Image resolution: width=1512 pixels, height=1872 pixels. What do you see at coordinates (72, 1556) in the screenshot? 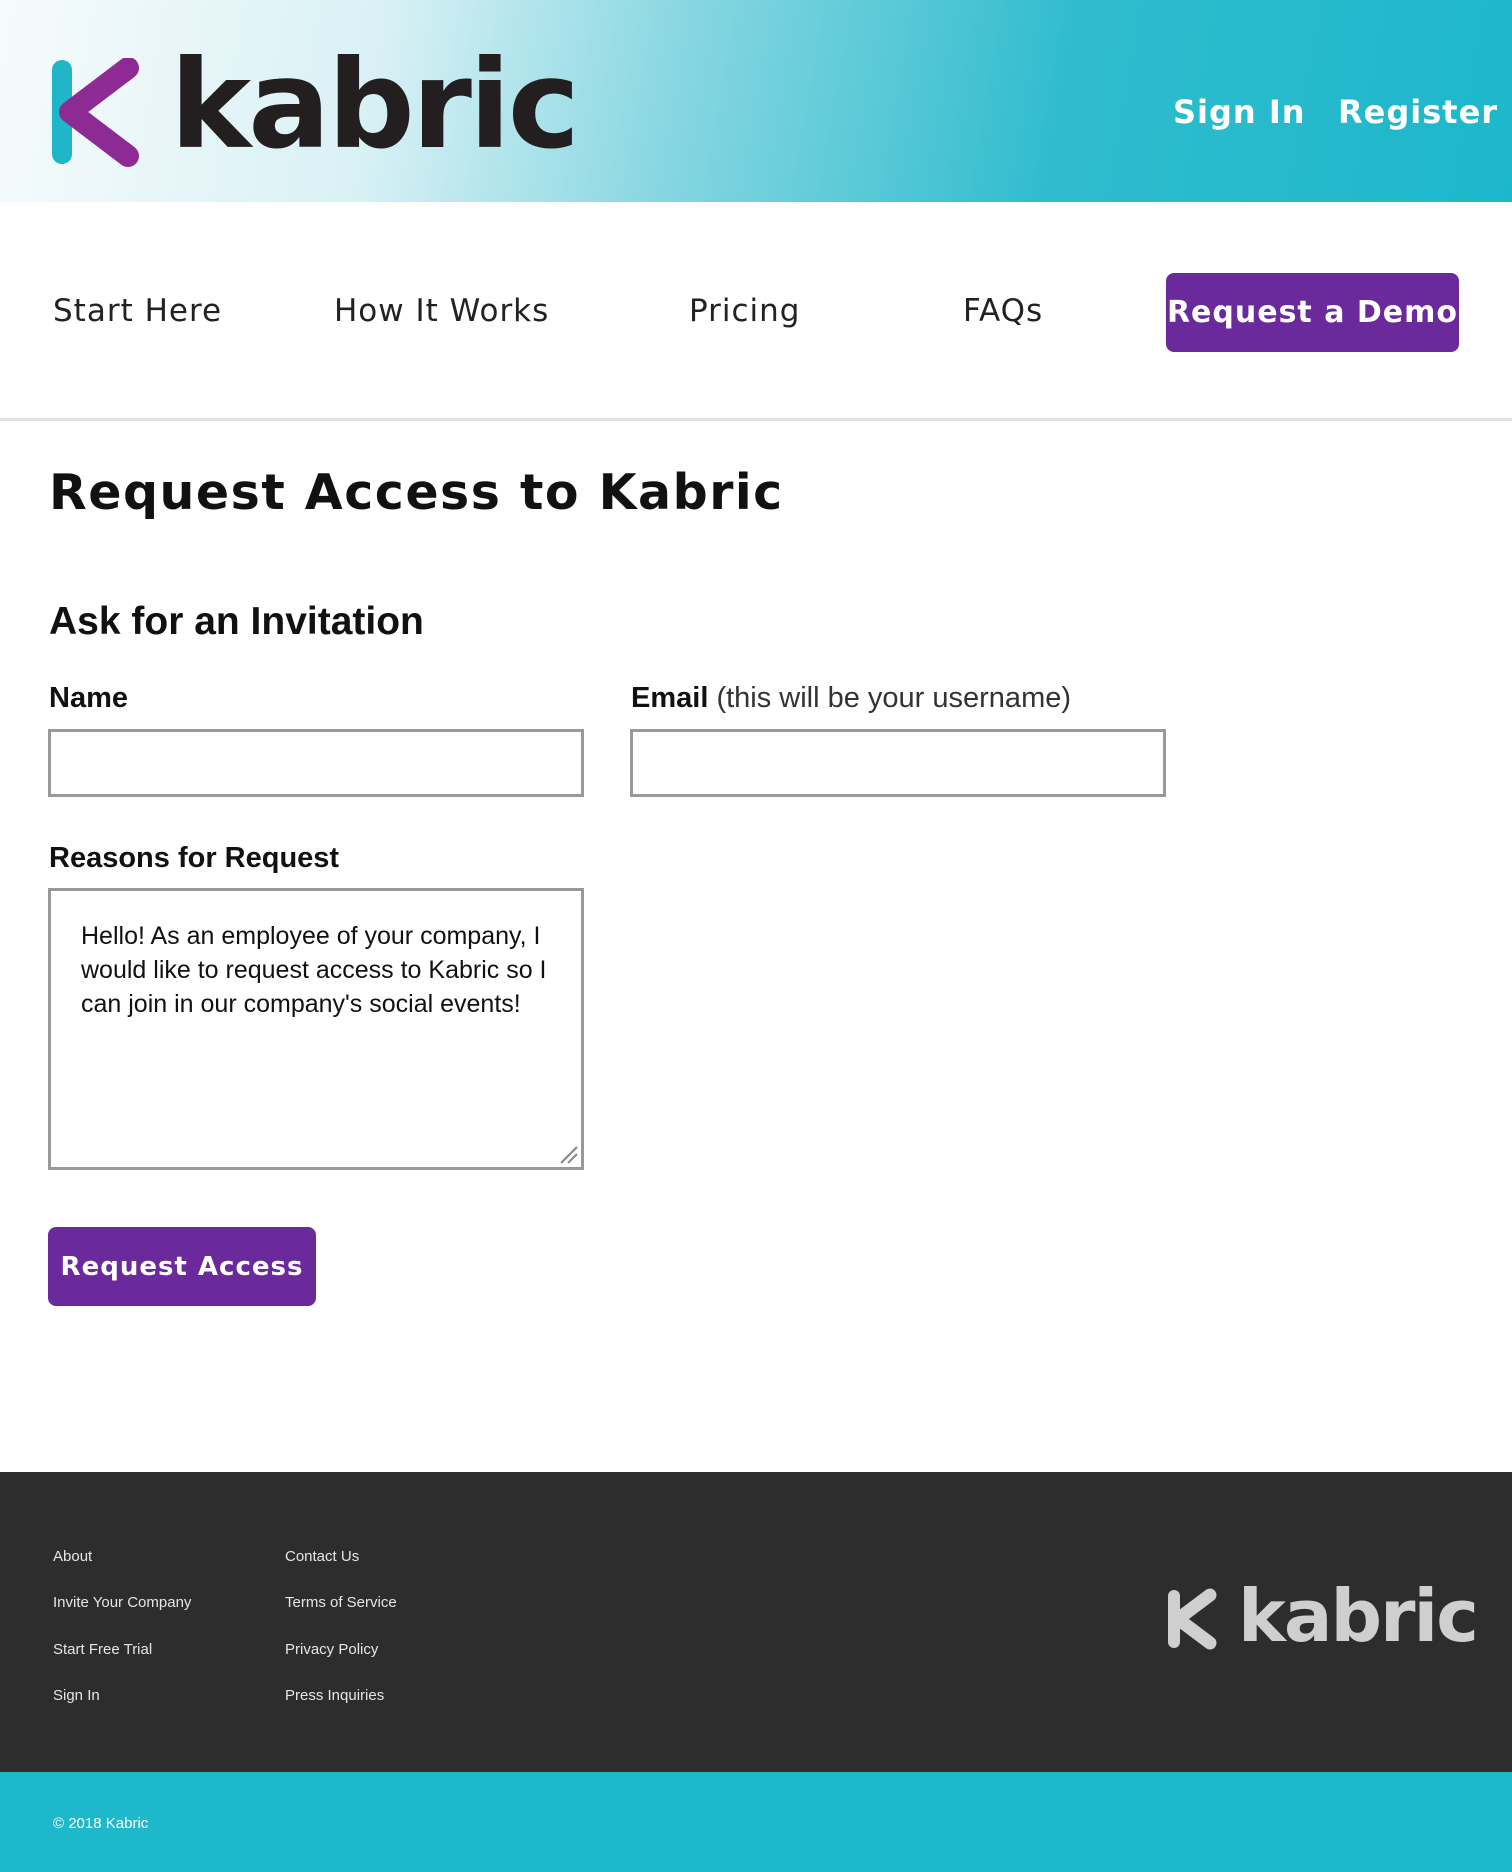
I see `footer-link-about: About` at bounding box center [72, 1556].